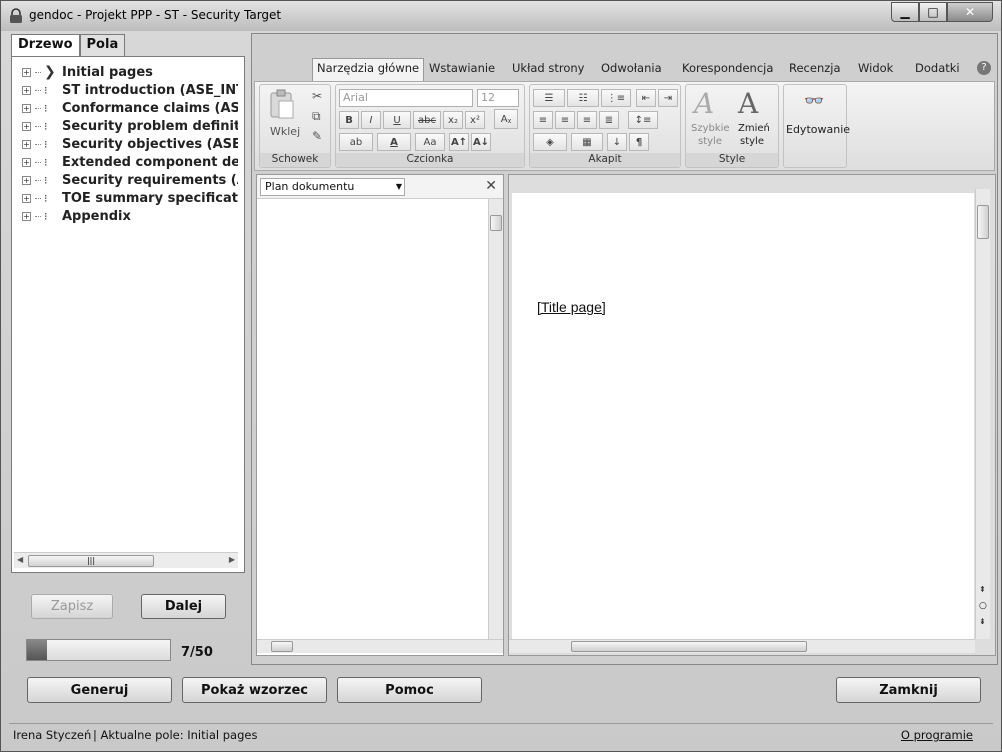 This screenshot has width=1002, height=752. Describe the element at coordinates (317, 96) in the screenshot. I see `cut-icon: ✂` at that location.